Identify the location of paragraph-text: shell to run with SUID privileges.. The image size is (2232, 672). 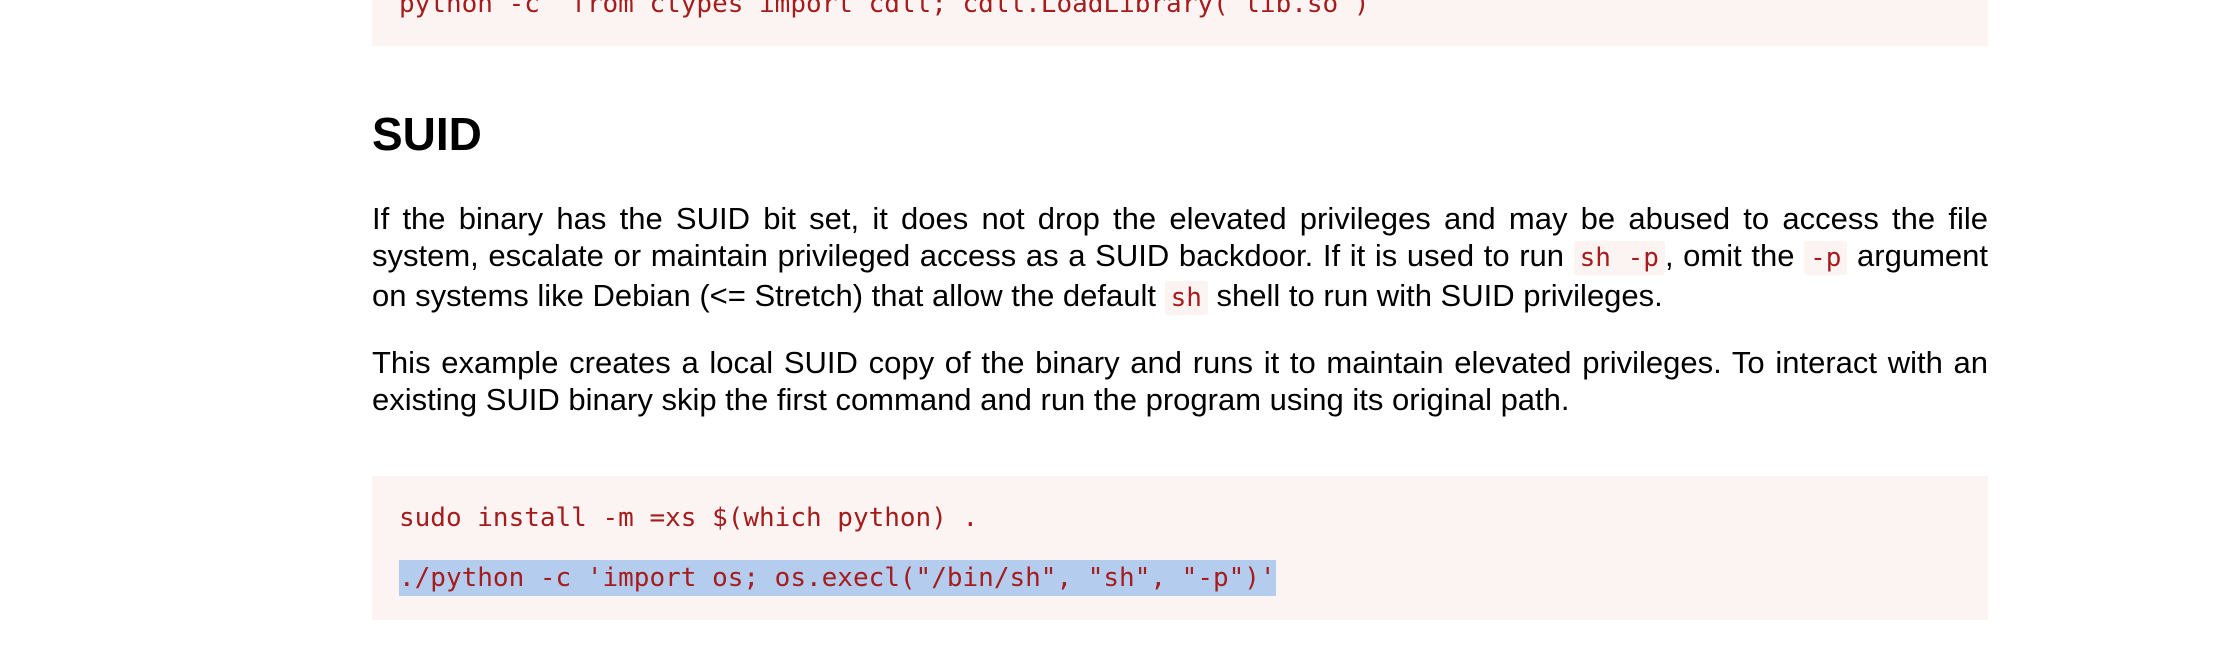
(1435, 295).